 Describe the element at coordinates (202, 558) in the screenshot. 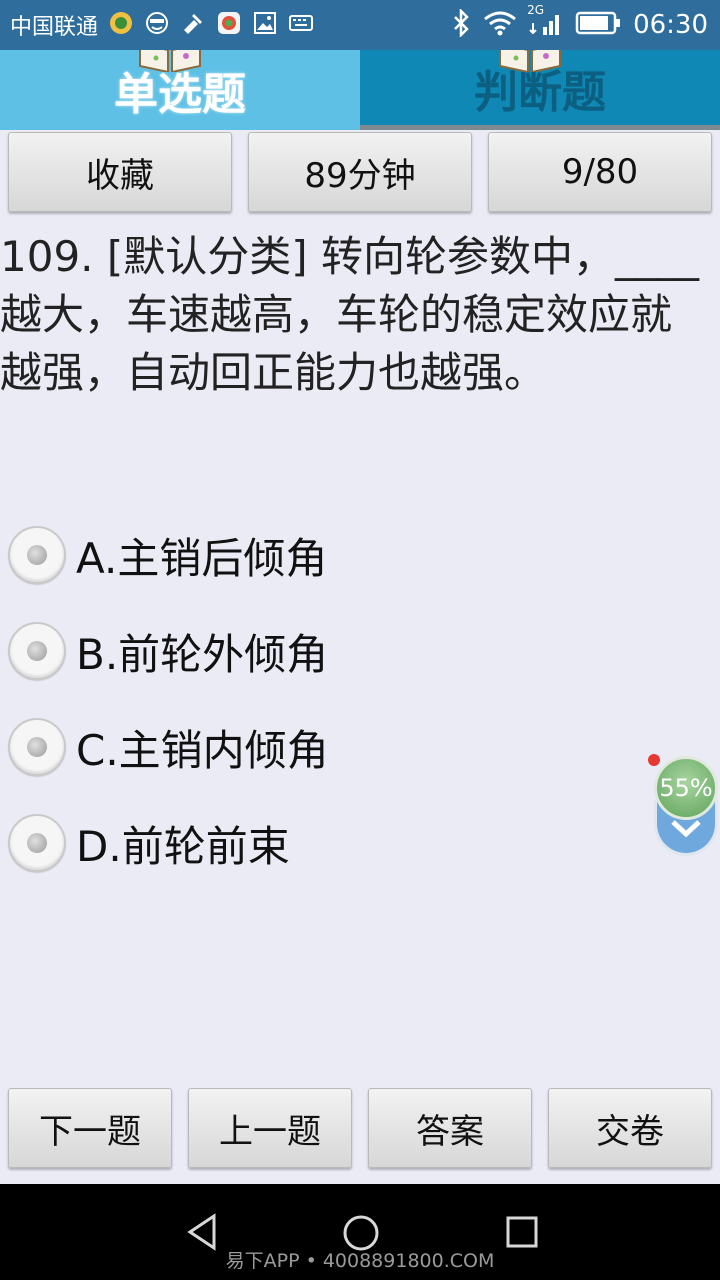

I see `option-label: A.主销后倾角` at that location.